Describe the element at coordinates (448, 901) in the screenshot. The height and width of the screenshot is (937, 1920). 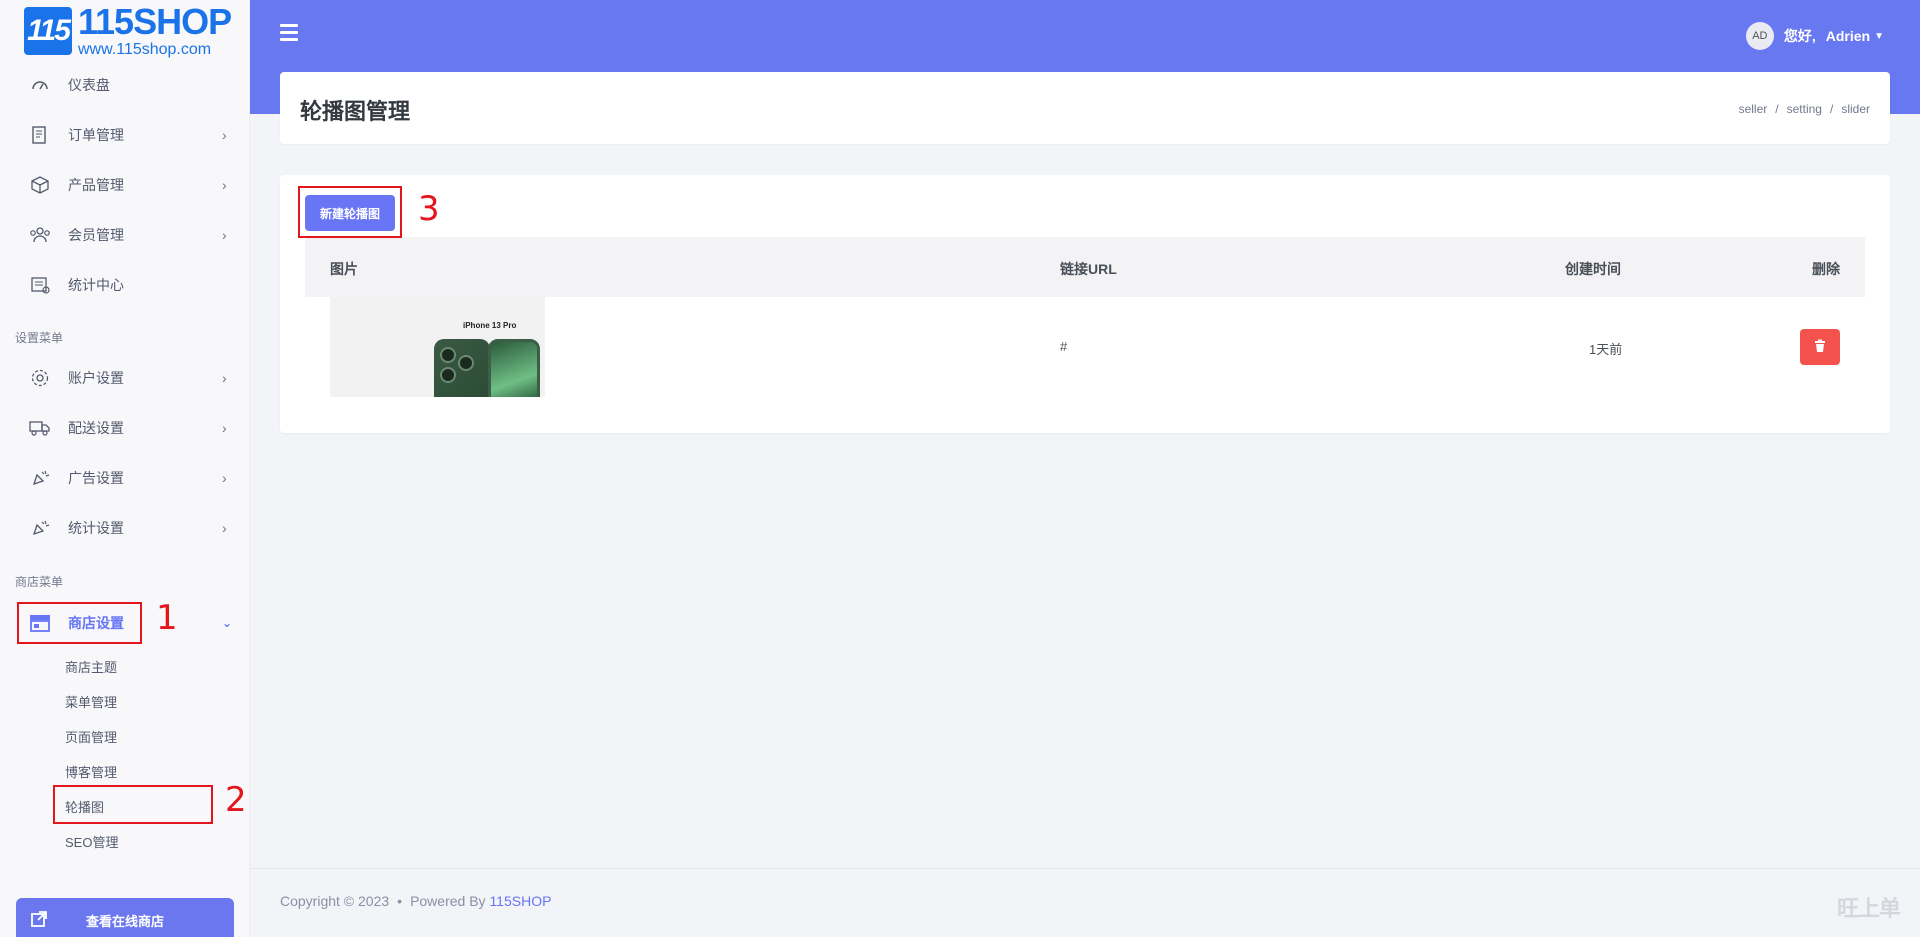
I see `powered-by: Powered By` at that location.